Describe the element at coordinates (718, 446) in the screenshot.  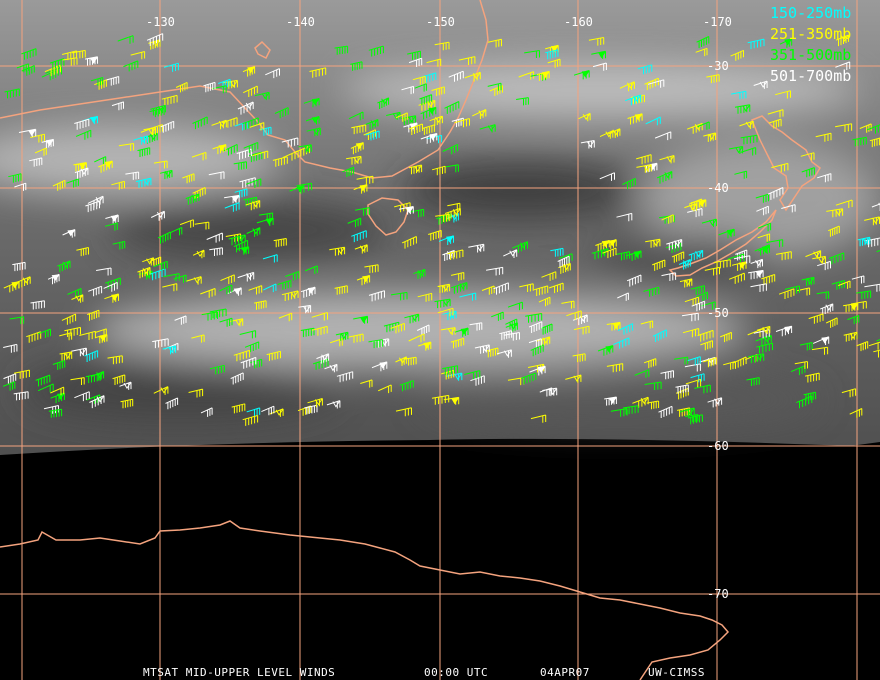
I see `lat-label-60: -60` at that location.